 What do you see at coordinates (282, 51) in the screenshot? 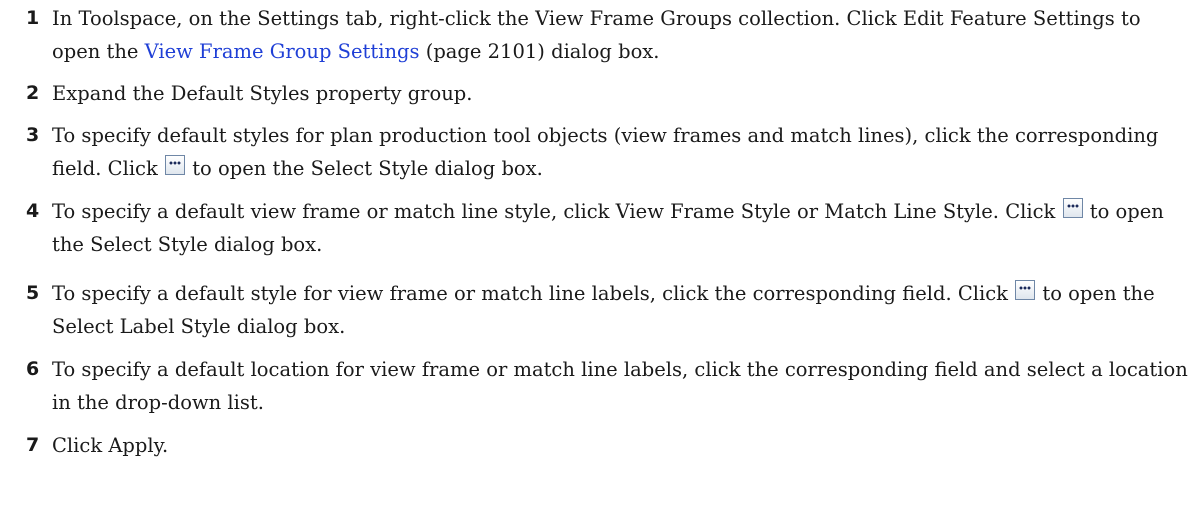
I see `view-frame-group-settings-link: View Frame Group Settings` at bounding box center [282, 51].